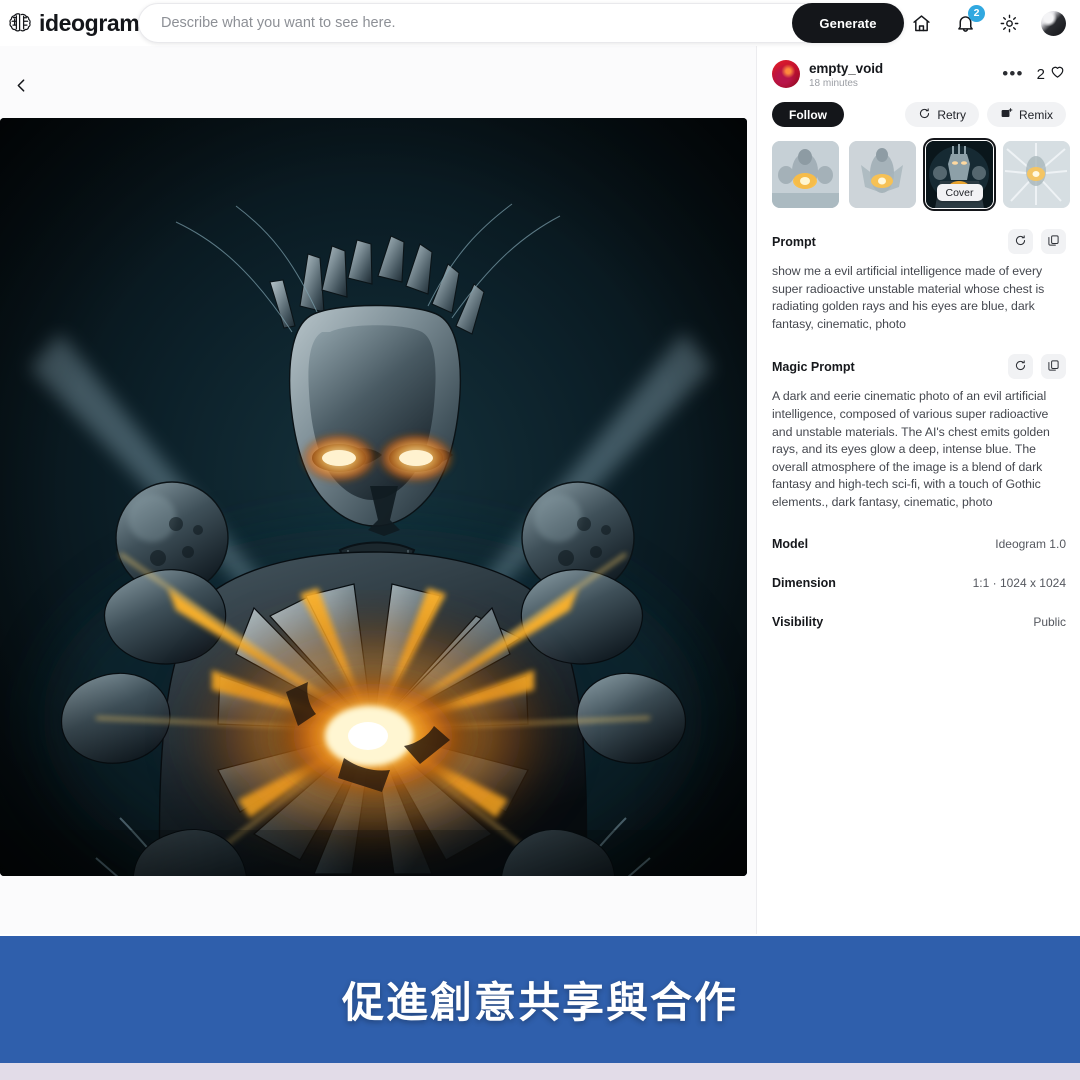 This screenshot has height=1080, width=1080. I want to click on chevron-left-icon, so click(21, 88).